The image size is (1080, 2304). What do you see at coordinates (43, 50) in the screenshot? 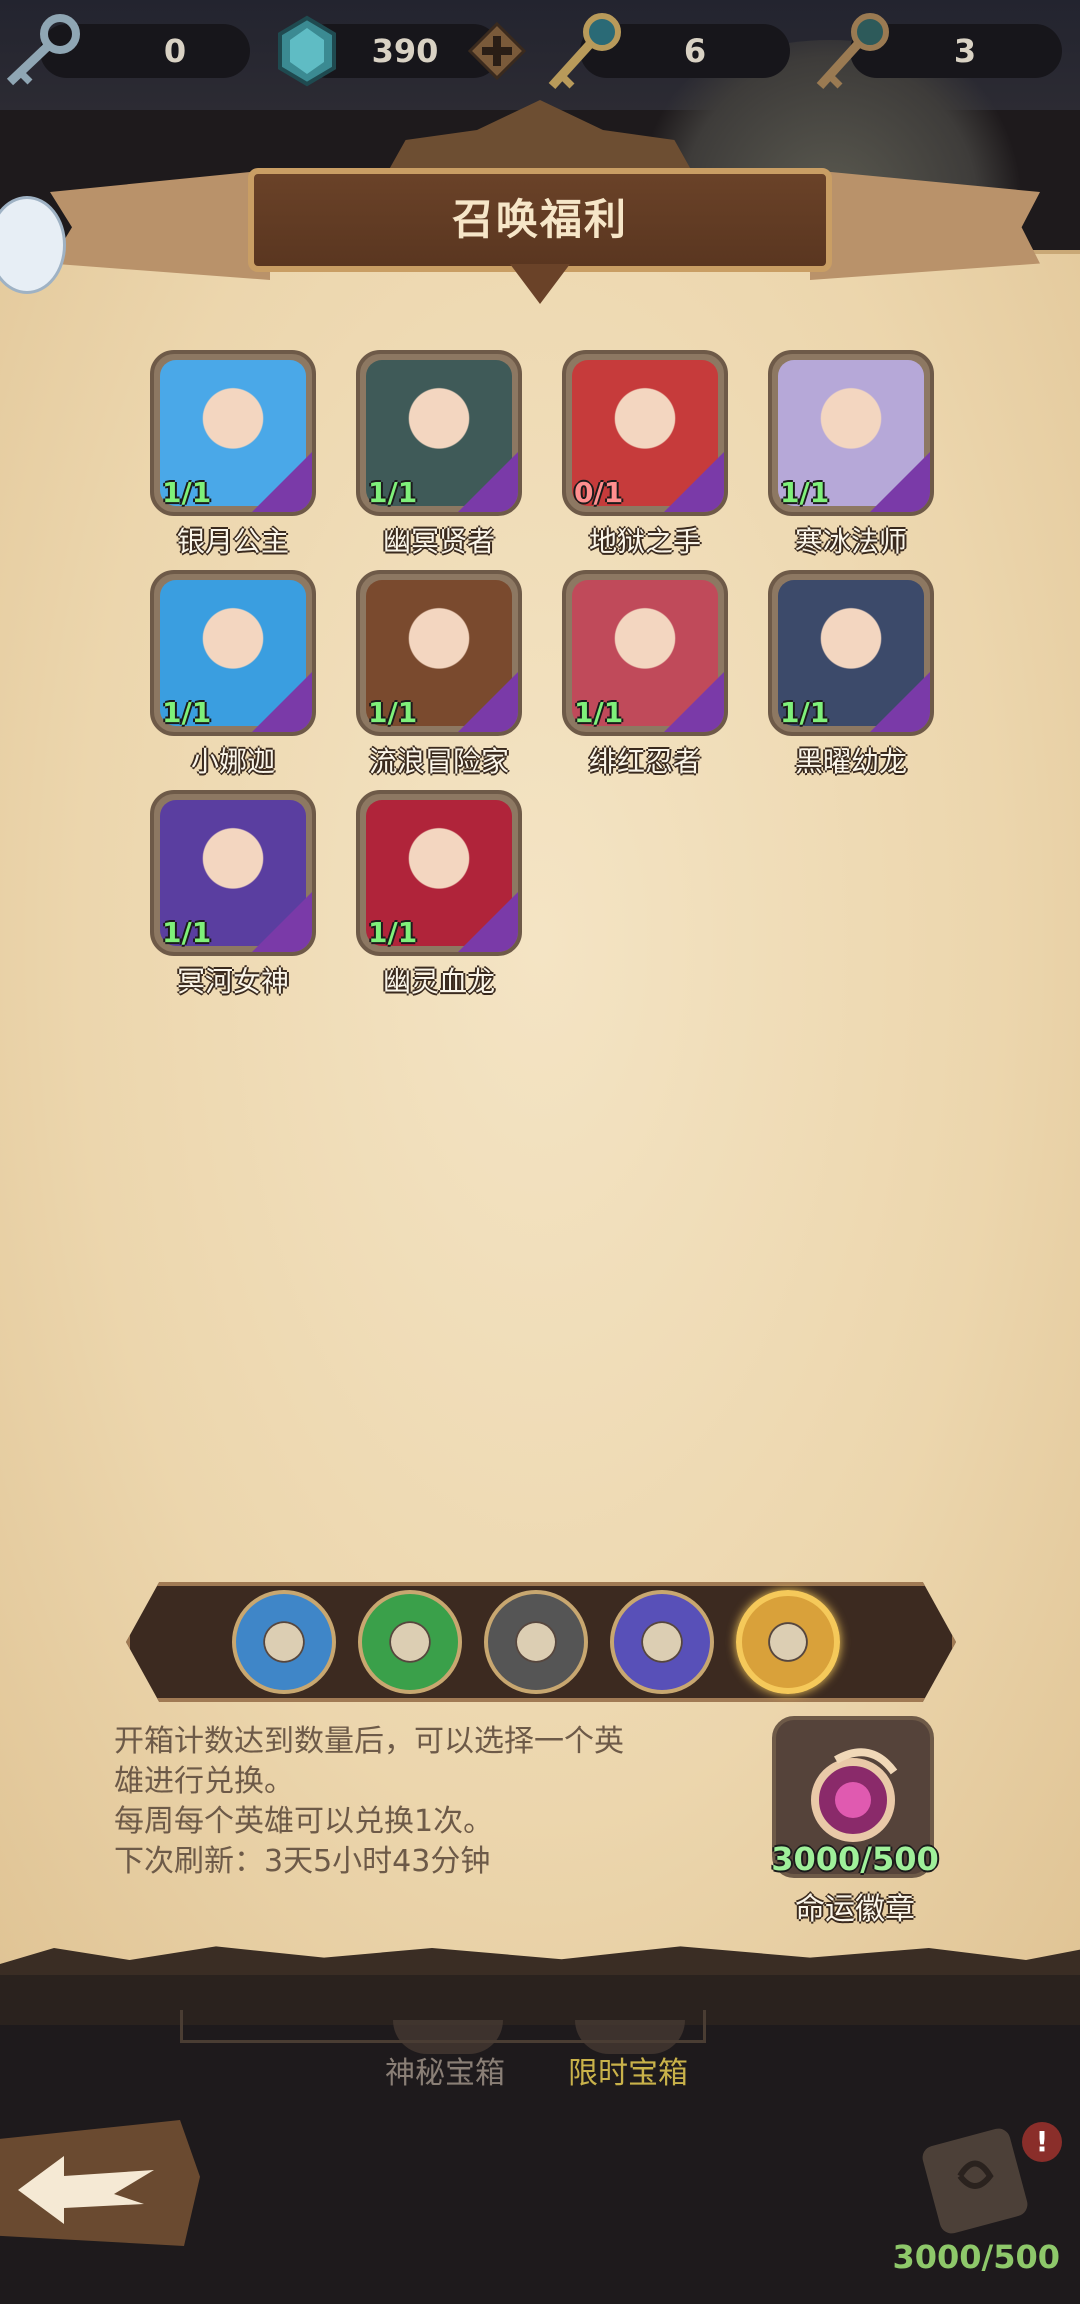
I see `silver-key-icon` at bounding box center [43, 50].